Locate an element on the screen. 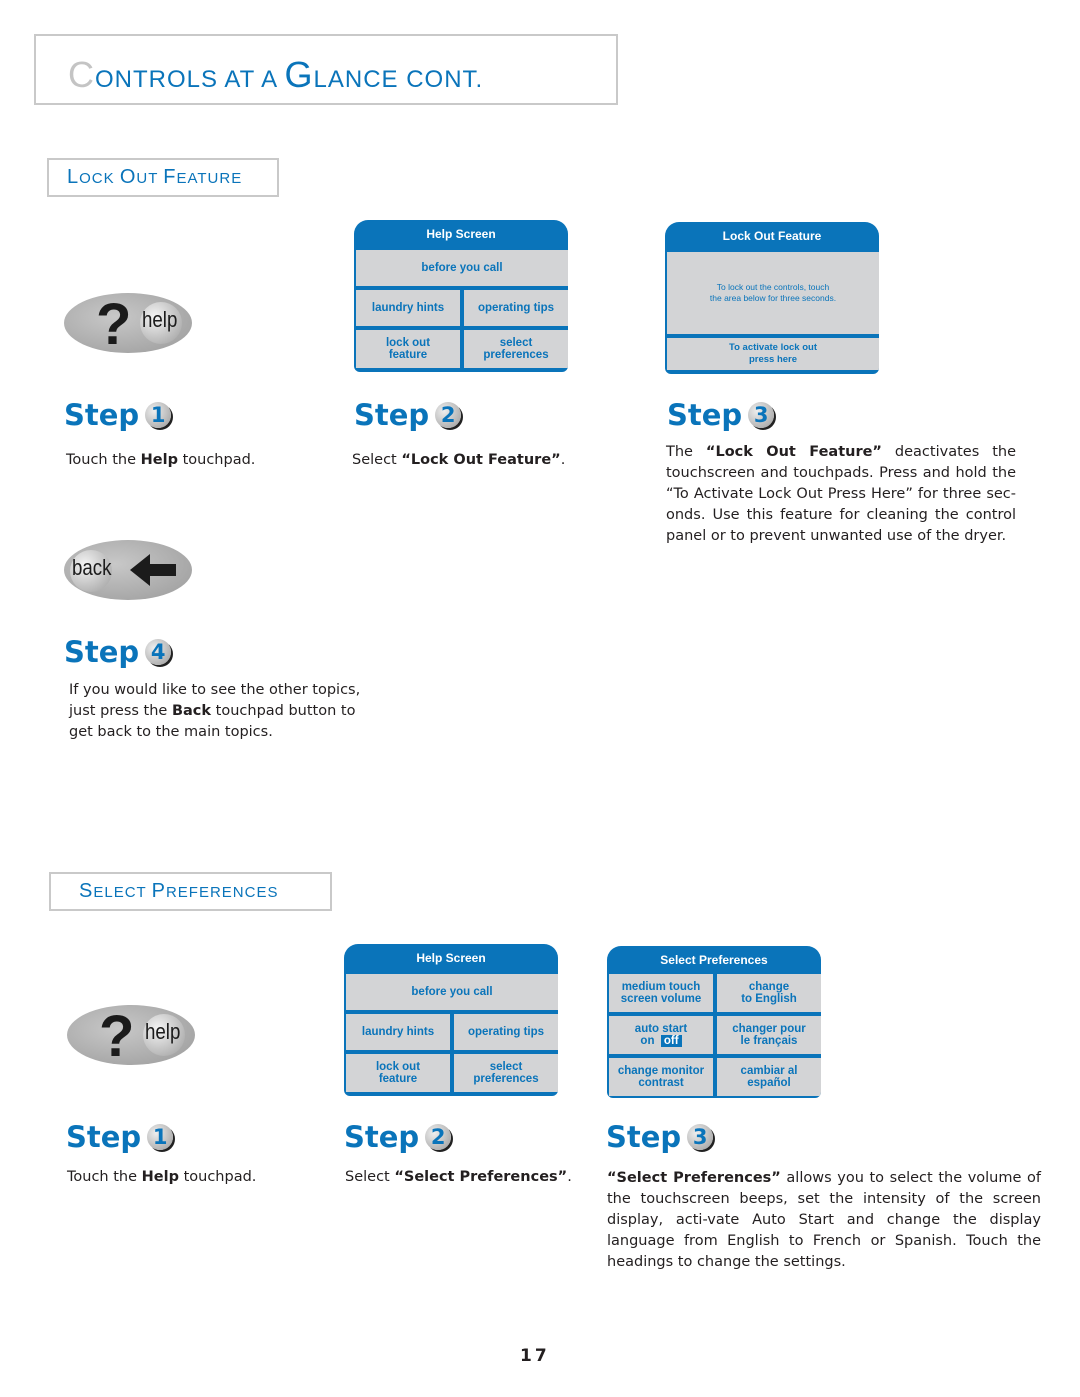 This screenshot has width=1080, height=1397. change-to-english-button: change to English is located at coordinates (769, 993).